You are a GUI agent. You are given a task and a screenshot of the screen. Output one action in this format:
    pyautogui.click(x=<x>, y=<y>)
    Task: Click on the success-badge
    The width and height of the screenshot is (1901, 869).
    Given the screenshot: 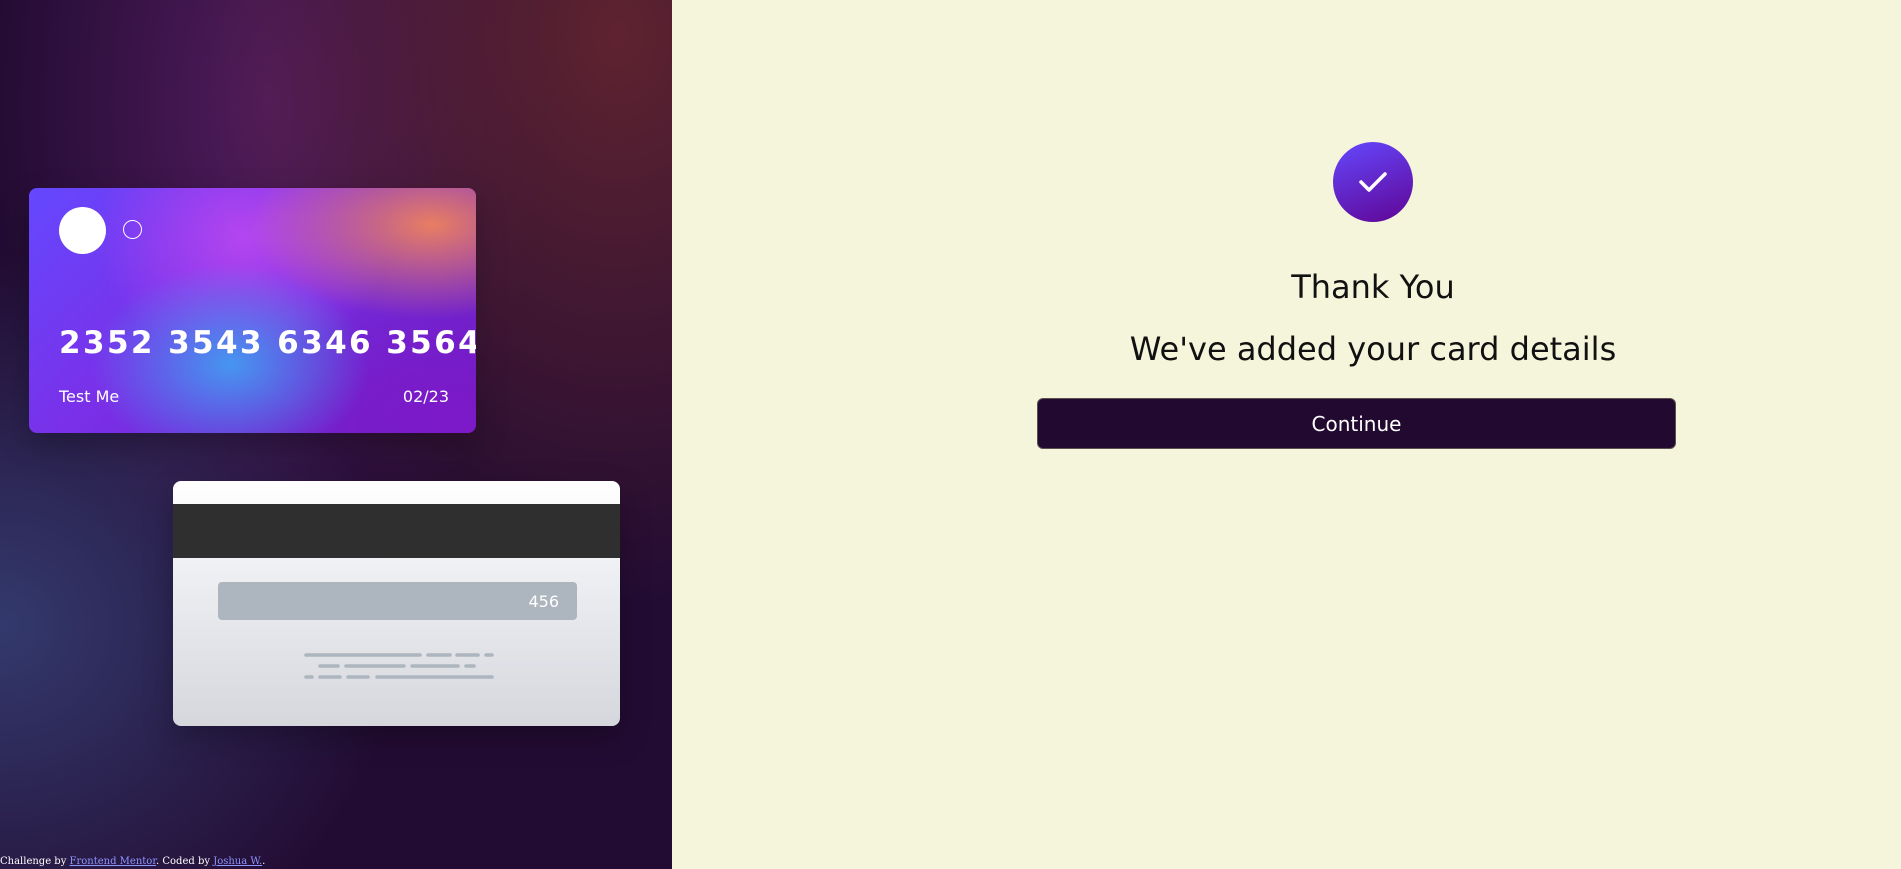 What is the action you would take?
    pyautogui.click(x=1373, y=182)
    